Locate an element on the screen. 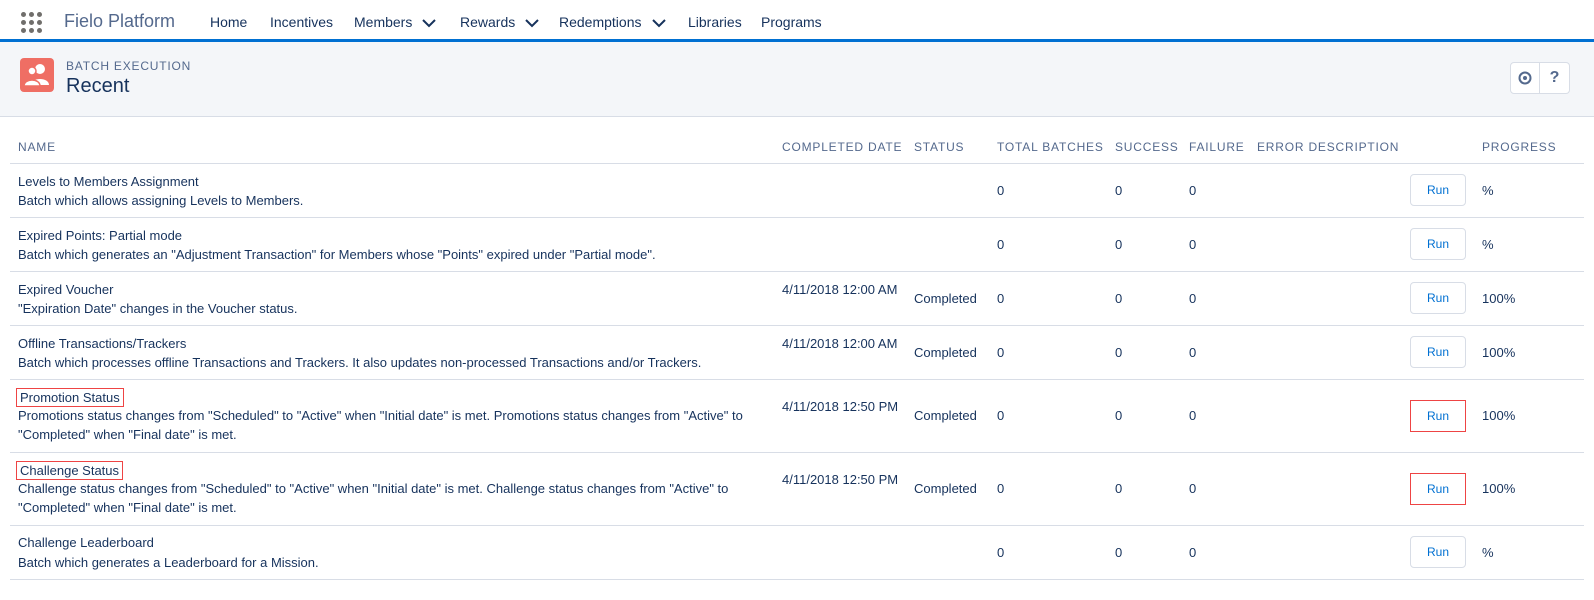  nav-item-home: Home is located at coordinates (228, 22).